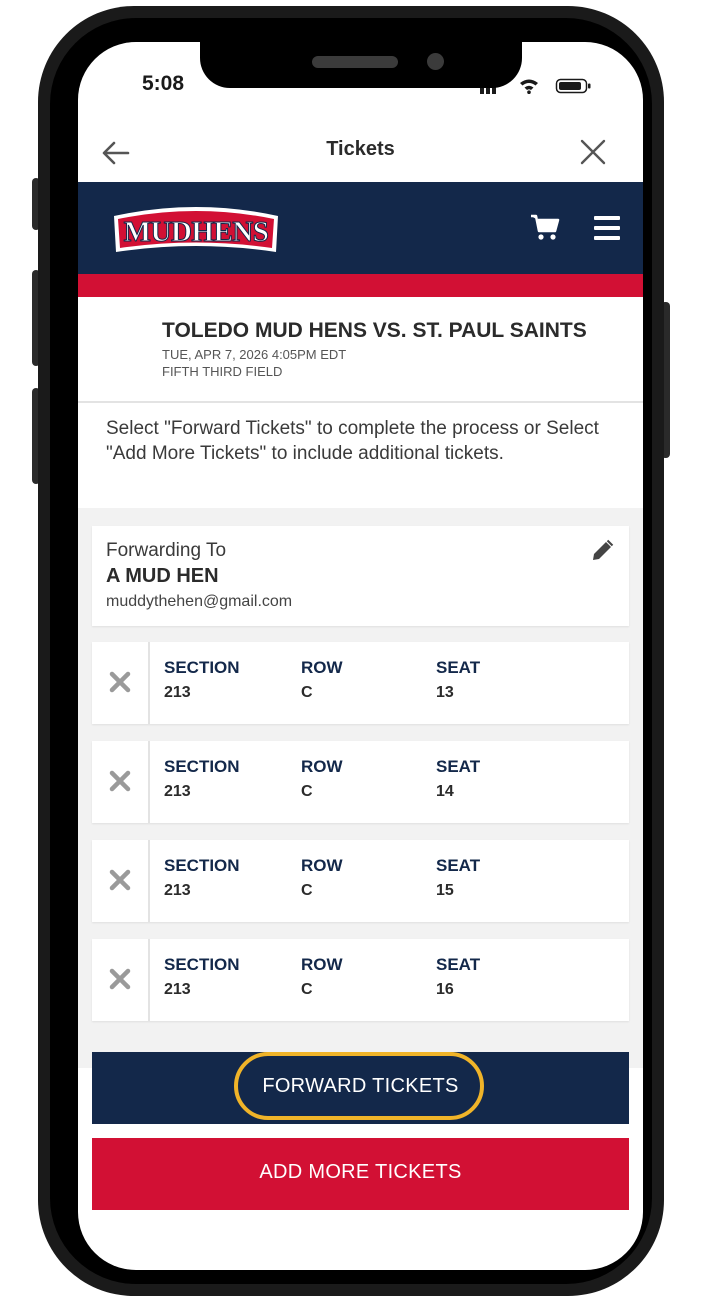  What do you see at coordinates (445, 989) in the screenshot?
I see `seat-value: 16` at bounding box center [445, 989].